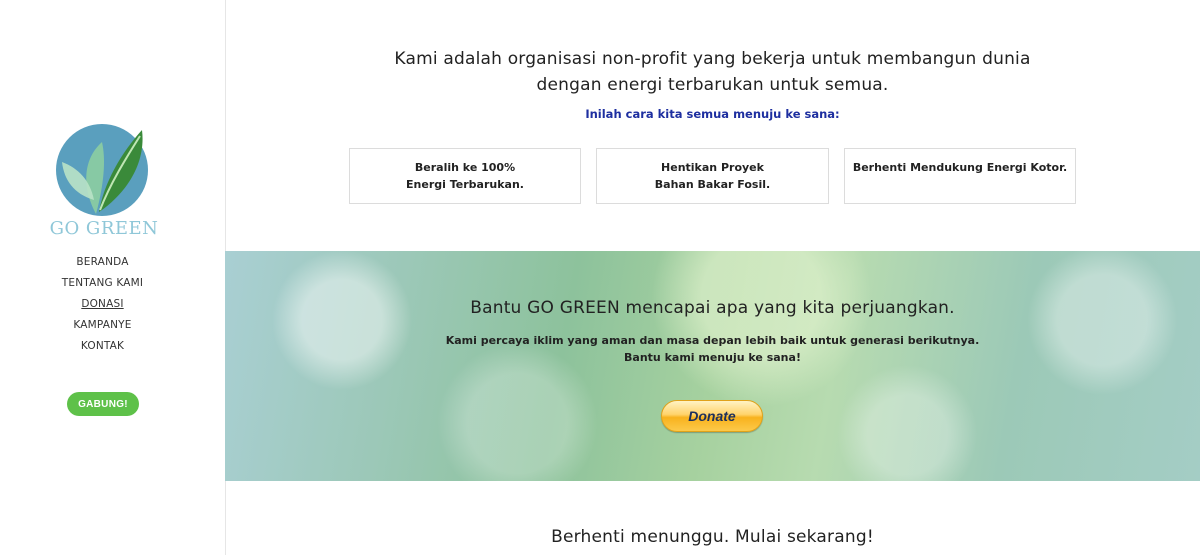 Image resolution: width=1200 pixels, height=555 pixels. I want to click on nav-item-label: KAMPANYE, so click(102, 325).